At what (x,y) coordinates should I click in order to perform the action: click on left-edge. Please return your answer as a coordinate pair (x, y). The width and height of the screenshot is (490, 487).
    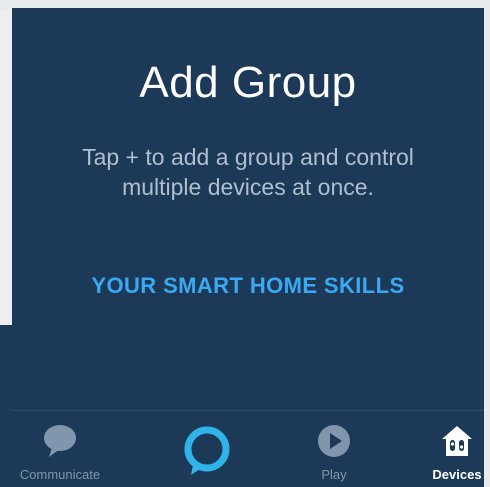
    Looking at the image, I should click on (6, 406).